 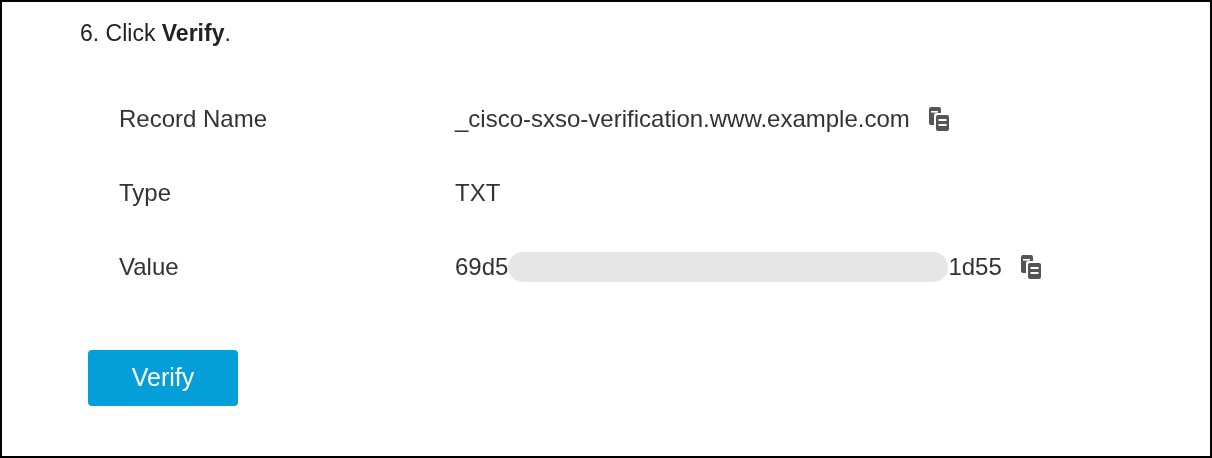 I want to click on field-value: 1d55, so click(x=975, y=266).